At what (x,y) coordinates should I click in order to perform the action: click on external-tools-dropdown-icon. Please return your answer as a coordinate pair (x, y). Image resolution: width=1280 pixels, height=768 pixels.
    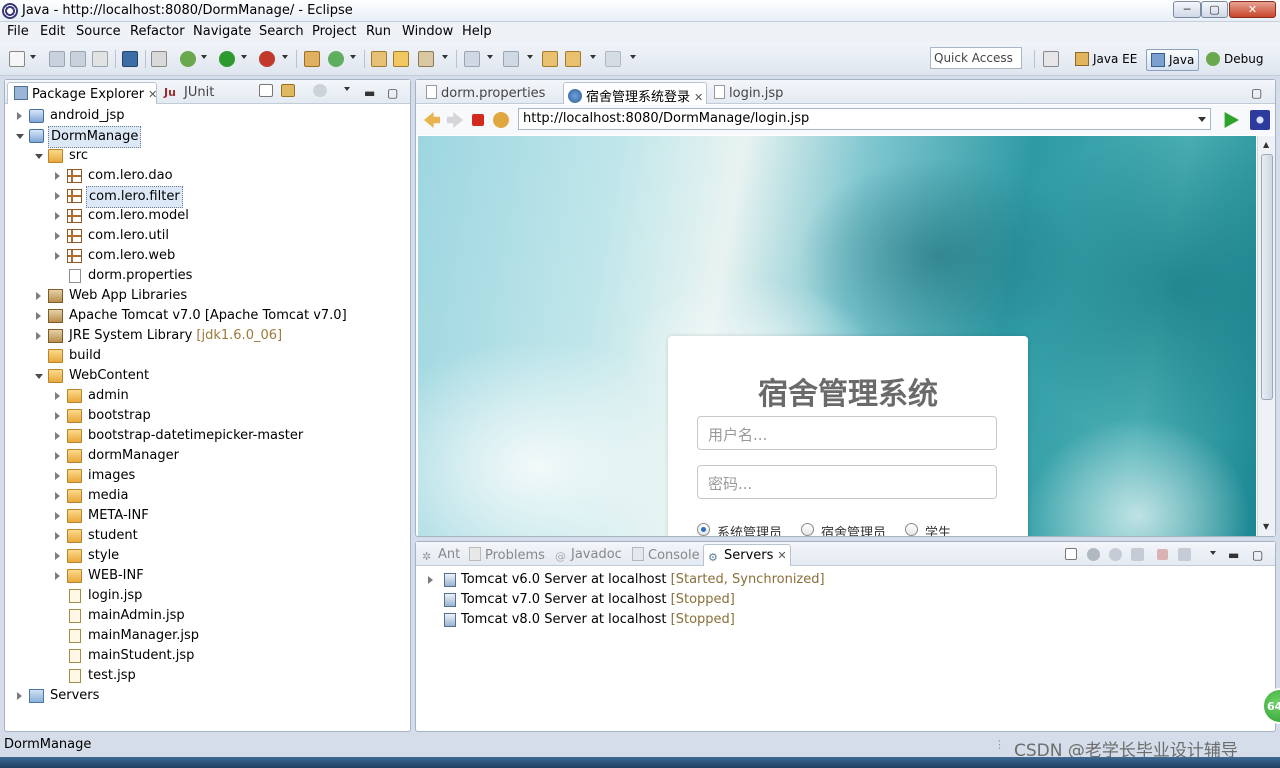
    Looking at the image, I should click on (285, 57).